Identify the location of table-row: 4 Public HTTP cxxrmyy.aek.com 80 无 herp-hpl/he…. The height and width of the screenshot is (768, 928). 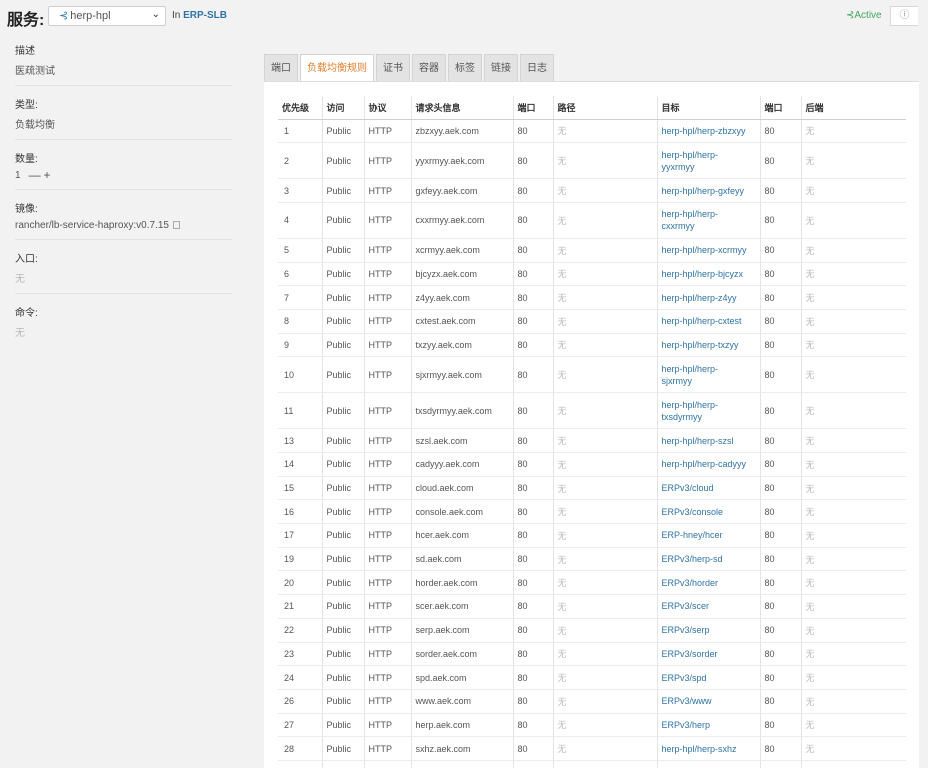
(592, 220).